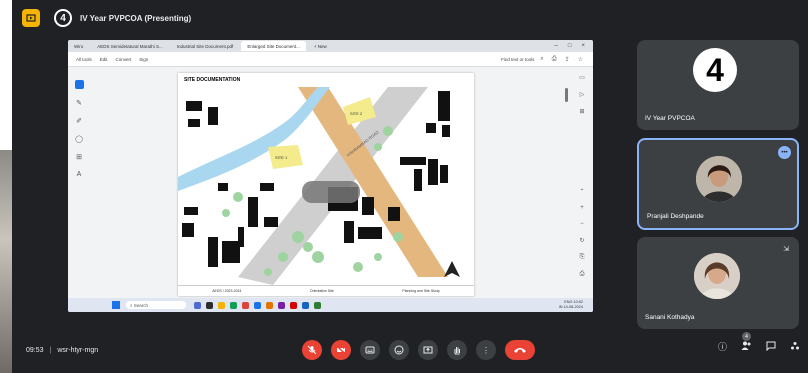  Describe the element at coordinates (771, 347) in the screenshot. I see `chat-icon` at that location.